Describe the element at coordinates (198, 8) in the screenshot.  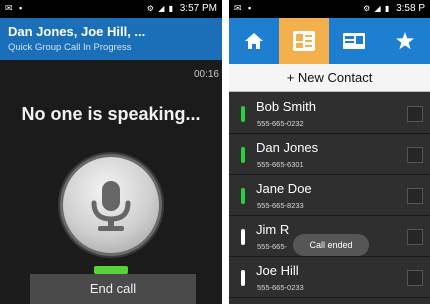
I see `status-time: 3:57 PM` at that location.